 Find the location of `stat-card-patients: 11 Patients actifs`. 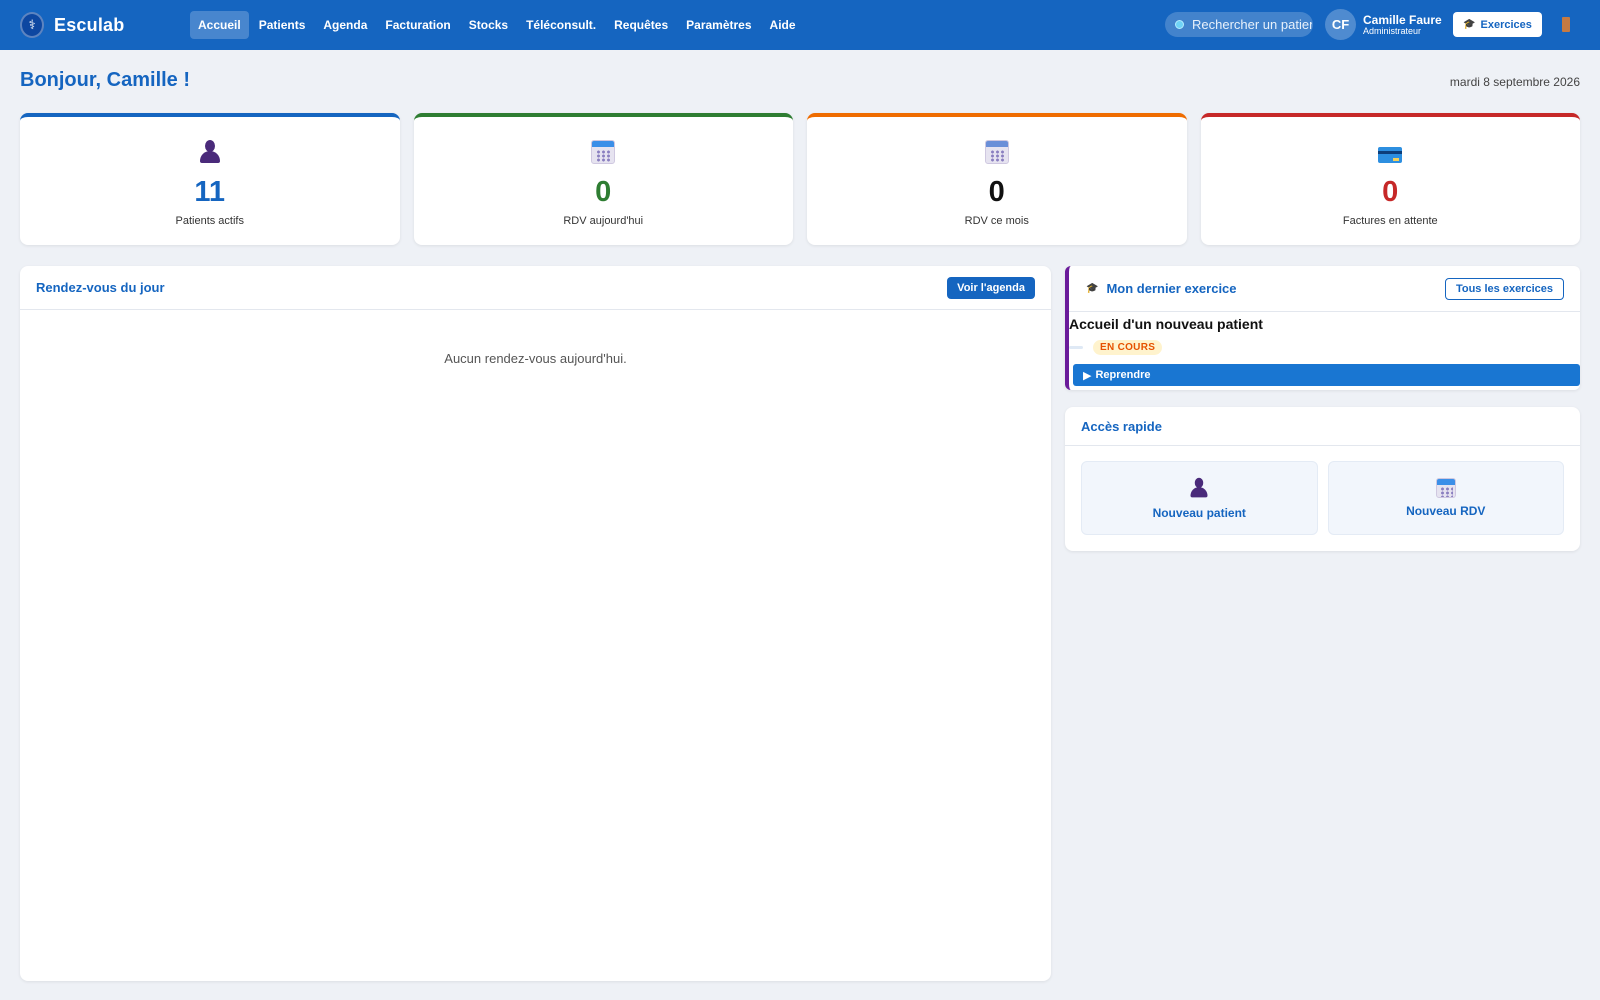

stat-card-patients: 11 Patients actifs is located at coordinates (210, 179).